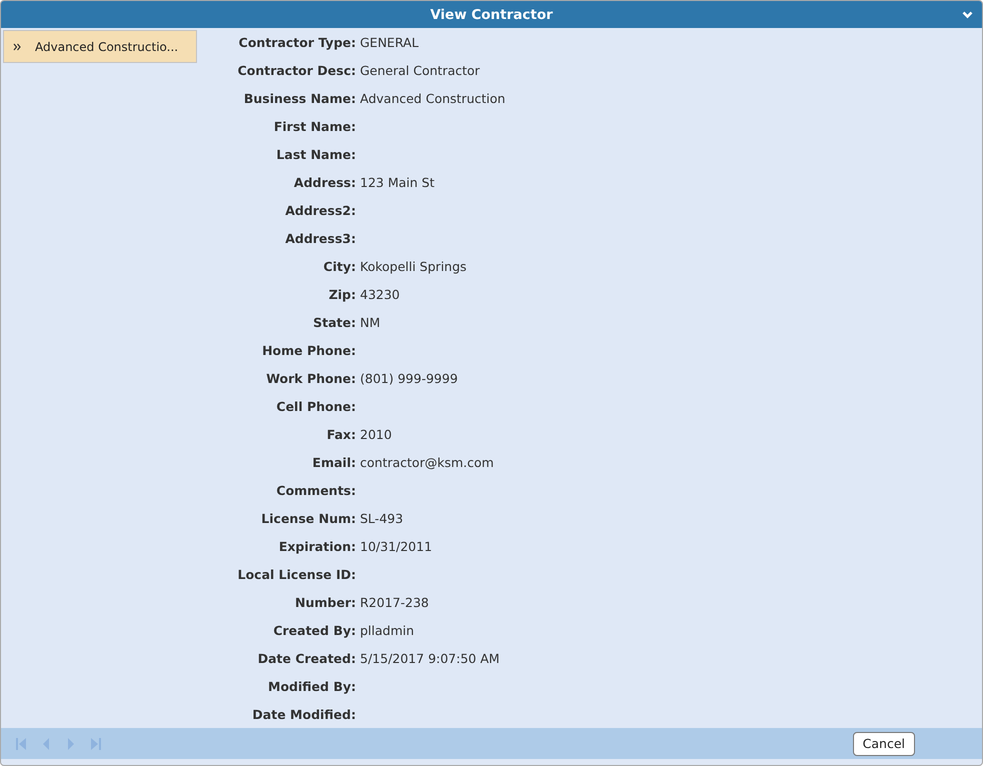 The width and height of the screenshot is (983, 766). I want to click on field-label: Cell Phone:, so click(315, 406).